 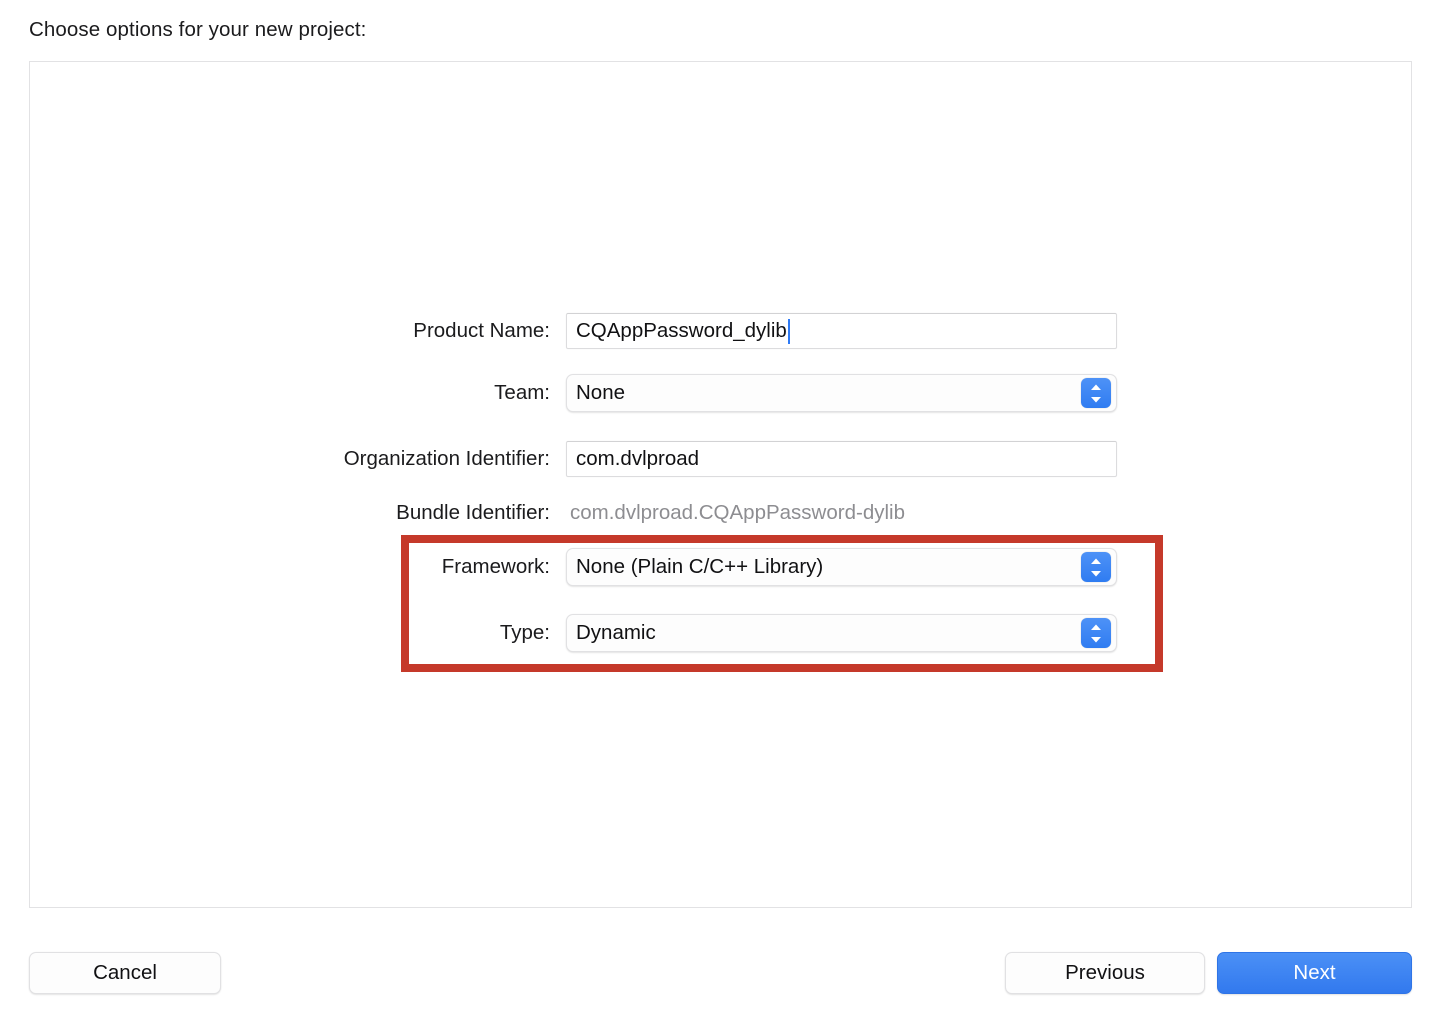 I want to click on team-select: None, so click(x=841, y=393).